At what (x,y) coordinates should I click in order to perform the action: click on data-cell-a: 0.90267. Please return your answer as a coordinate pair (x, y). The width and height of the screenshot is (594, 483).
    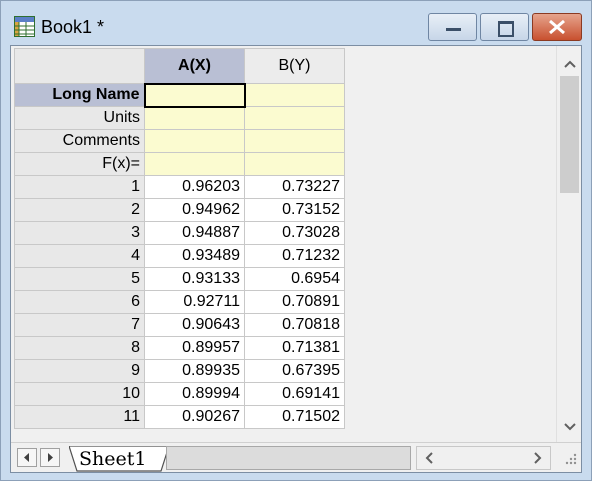
    Looking at the image, I should click on (194, 417).